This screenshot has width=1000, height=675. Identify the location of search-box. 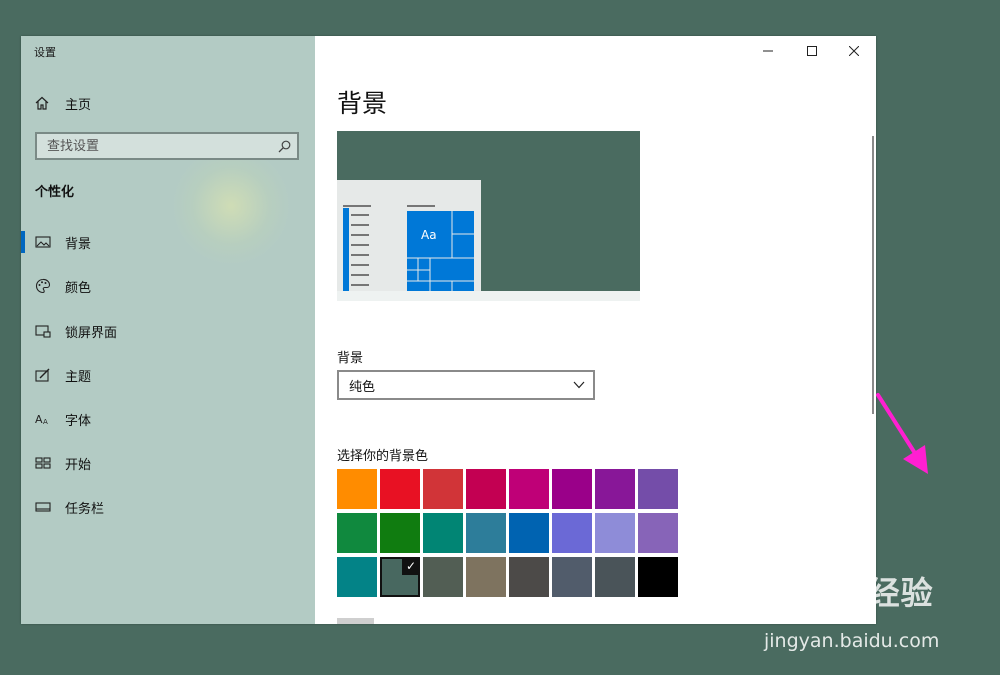
(167, 146).